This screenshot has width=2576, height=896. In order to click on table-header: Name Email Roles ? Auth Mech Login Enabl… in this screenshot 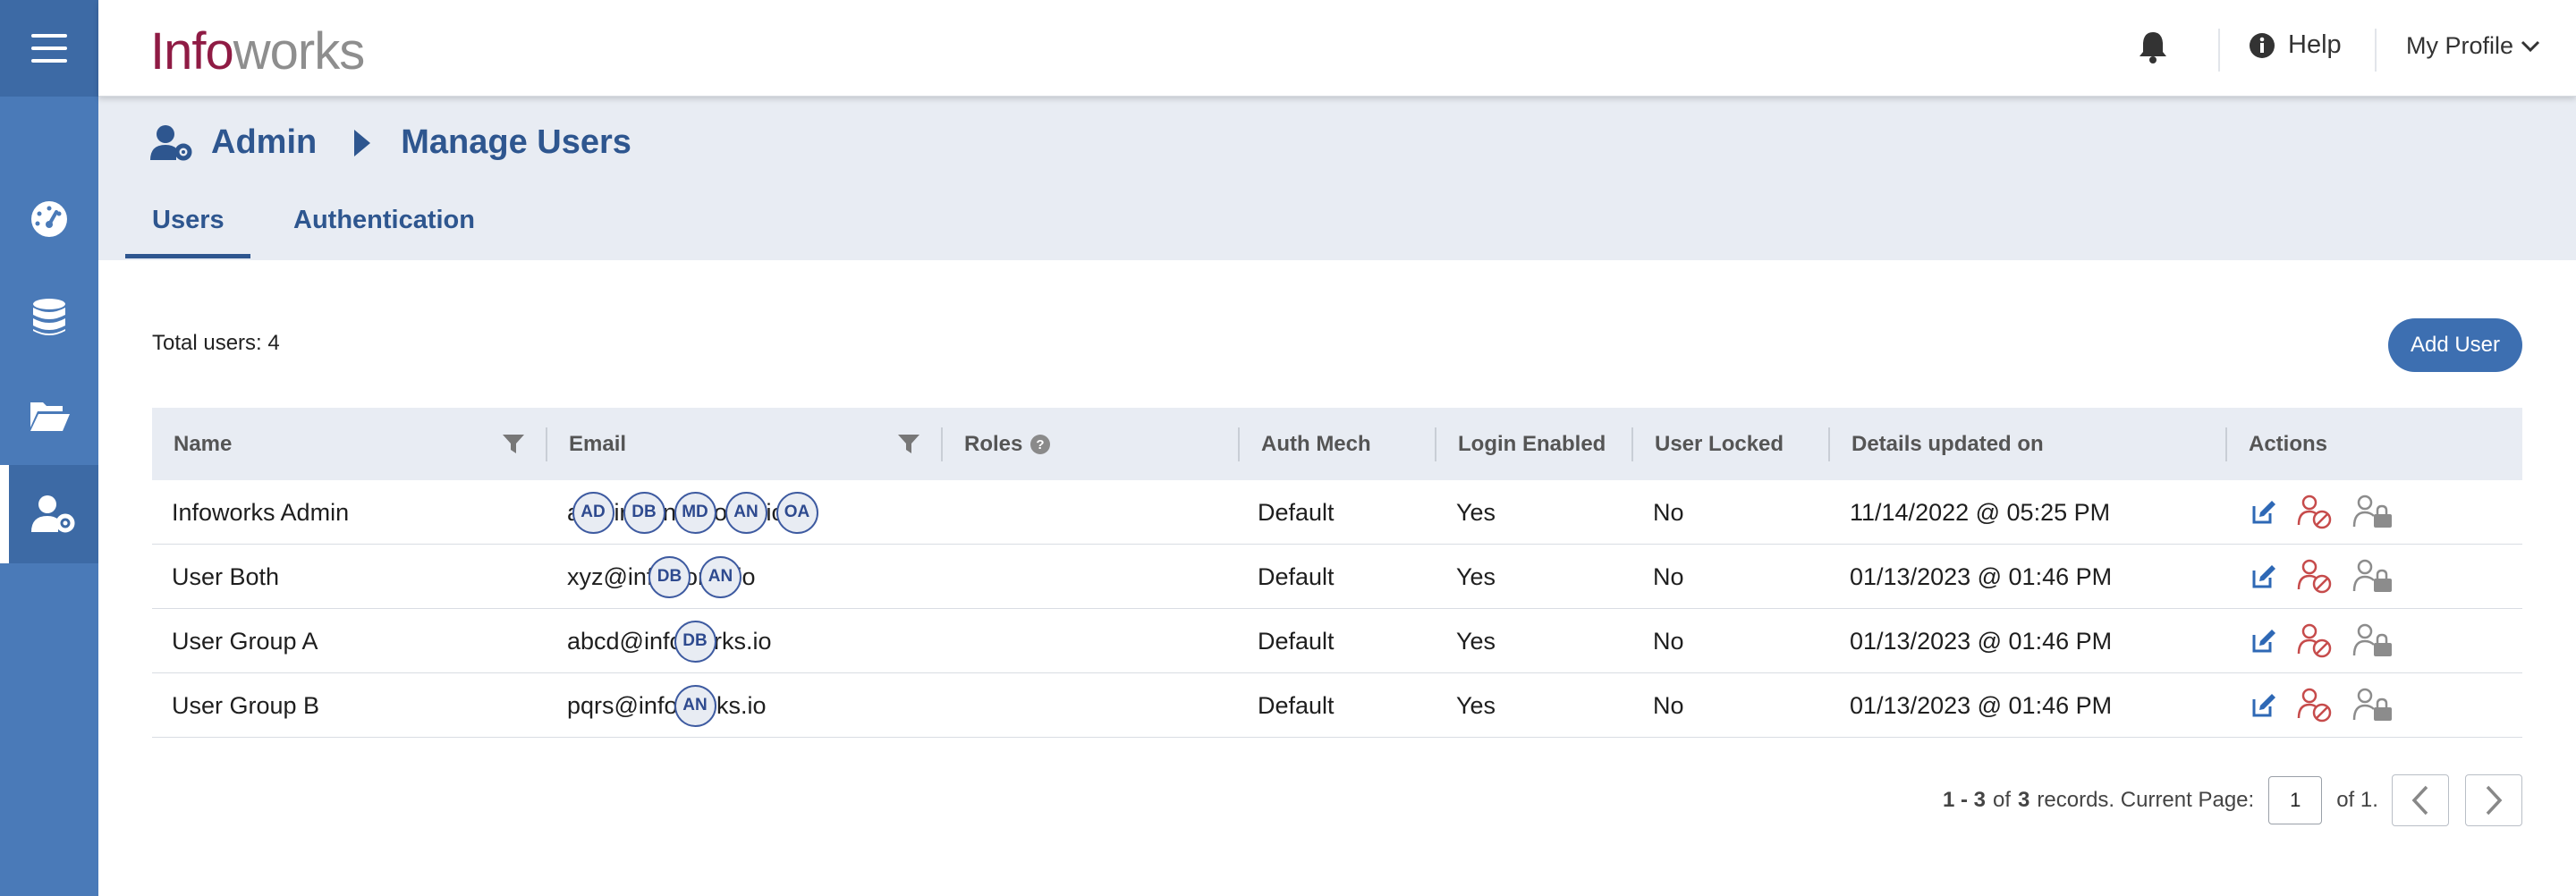, I will do `click(1337, 444)`.